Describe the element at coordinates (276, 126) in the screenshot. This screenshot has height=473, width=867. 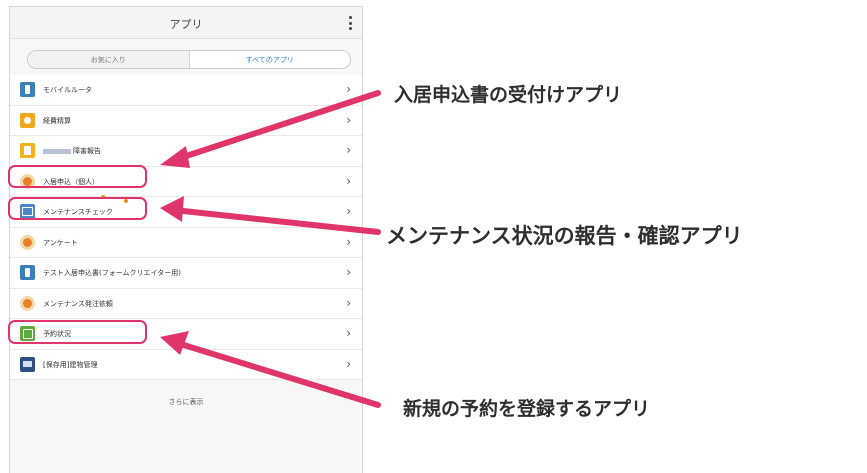
I see `arrow-move-in` at that location.